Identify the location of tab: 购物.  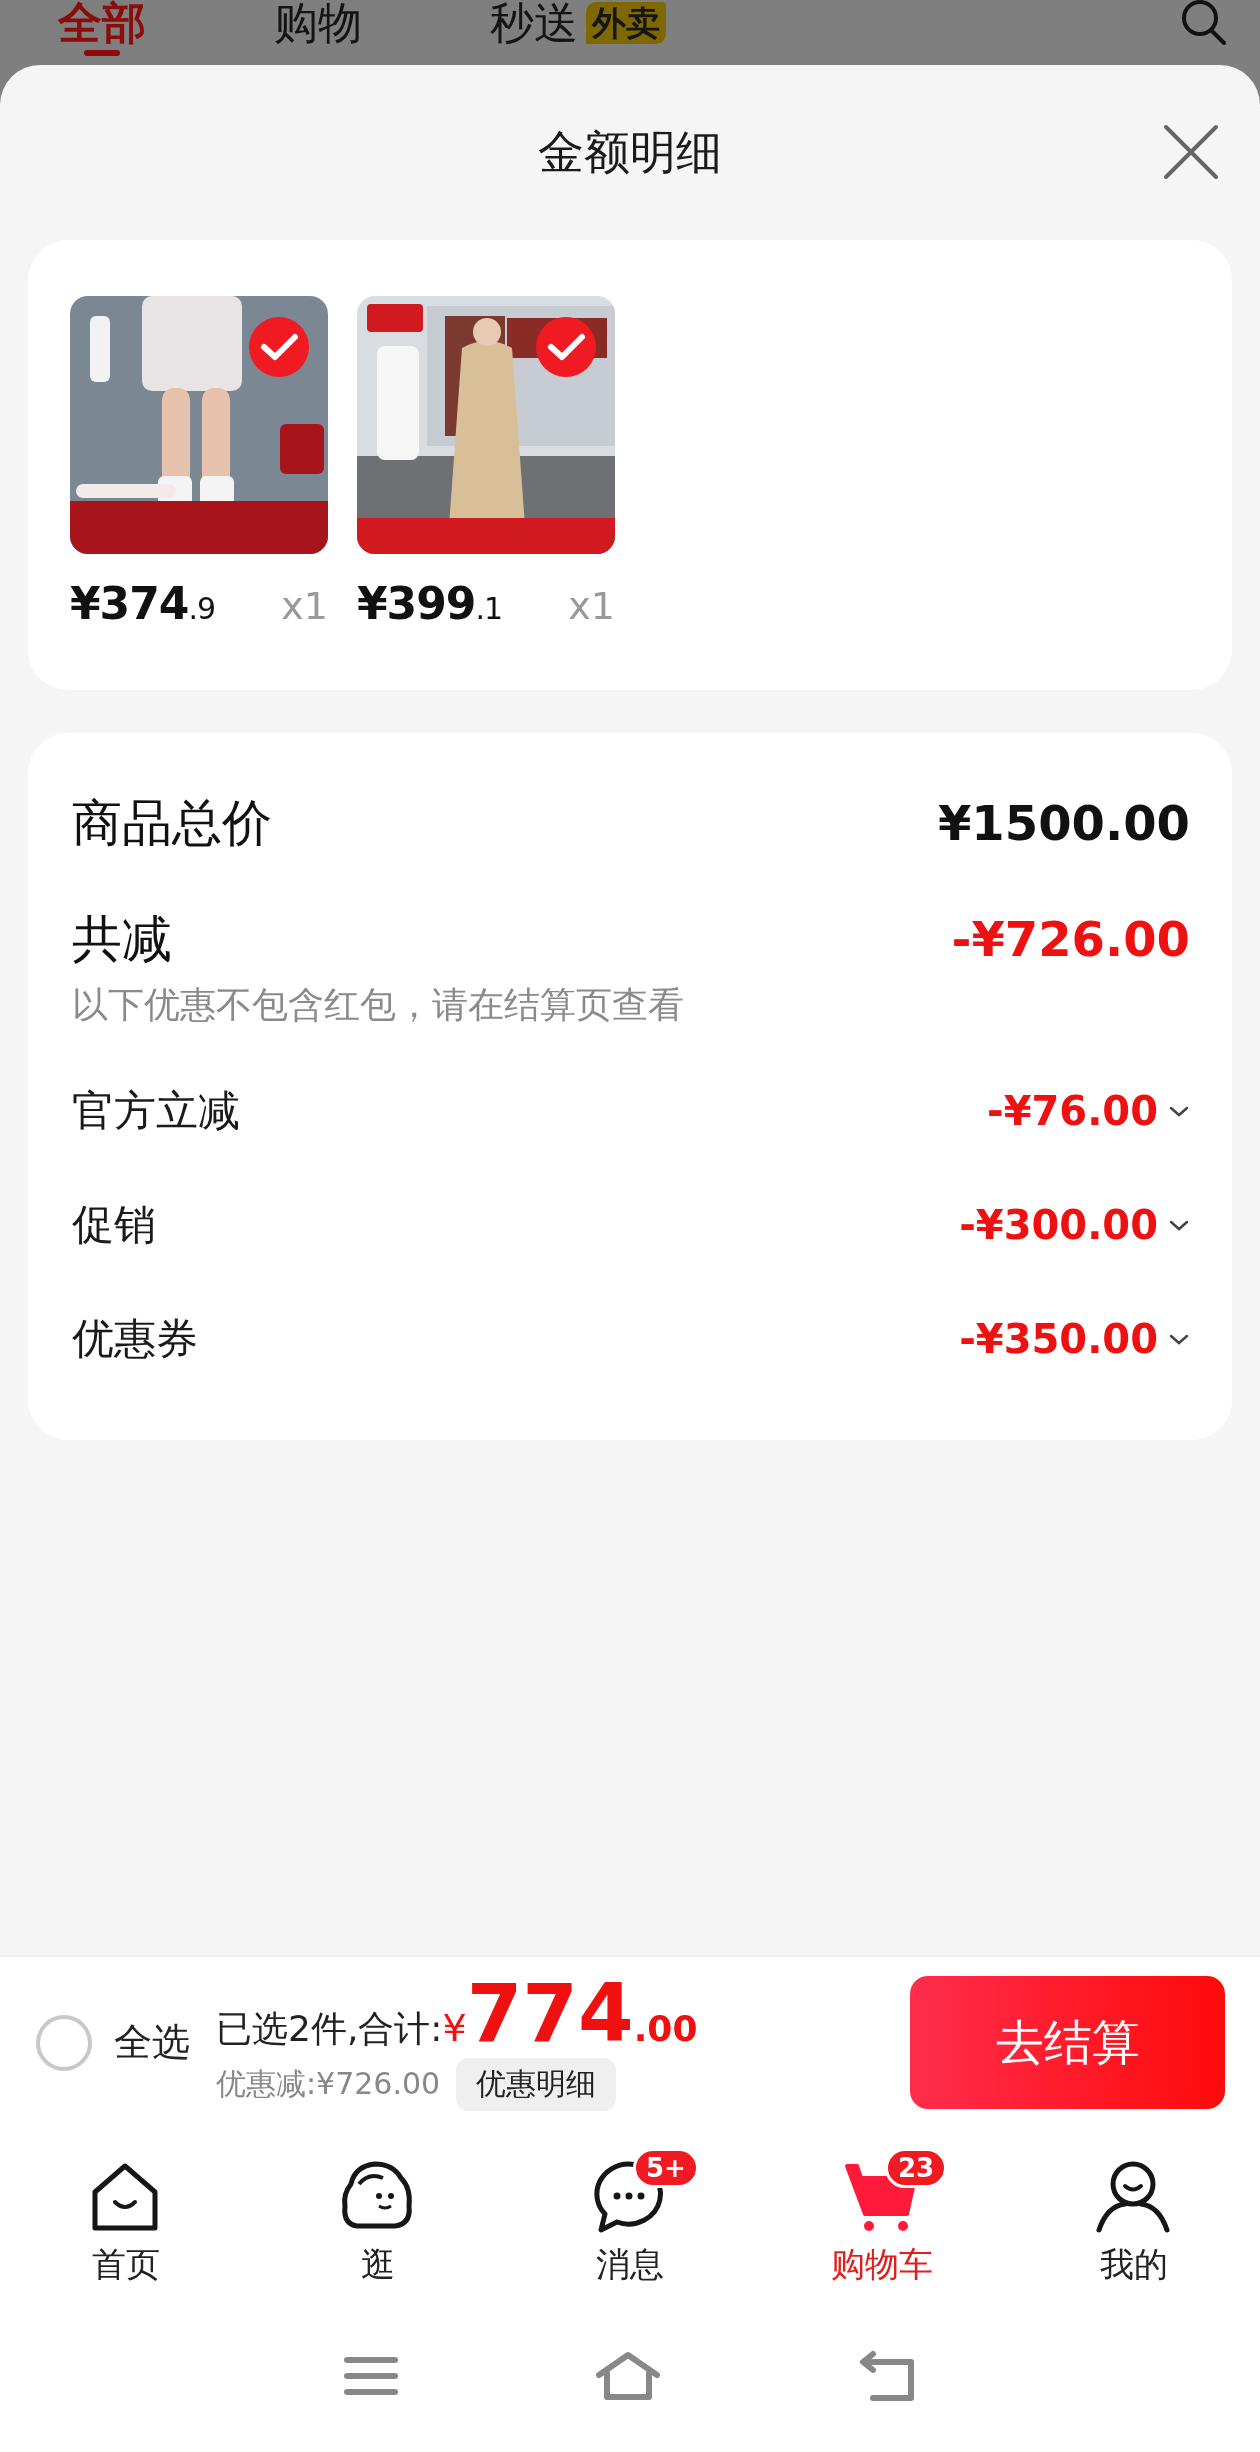
(318, 28).